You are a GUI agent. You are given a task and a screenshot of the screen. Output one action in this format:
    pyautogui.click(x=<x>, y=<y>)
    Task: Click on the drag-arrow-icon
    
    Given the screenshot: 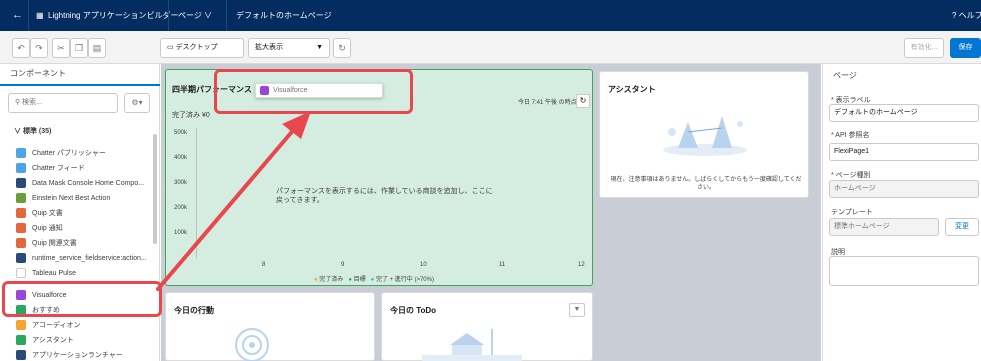 What is the action you would take?
    pyautogui.click(x=233, y=201)
    